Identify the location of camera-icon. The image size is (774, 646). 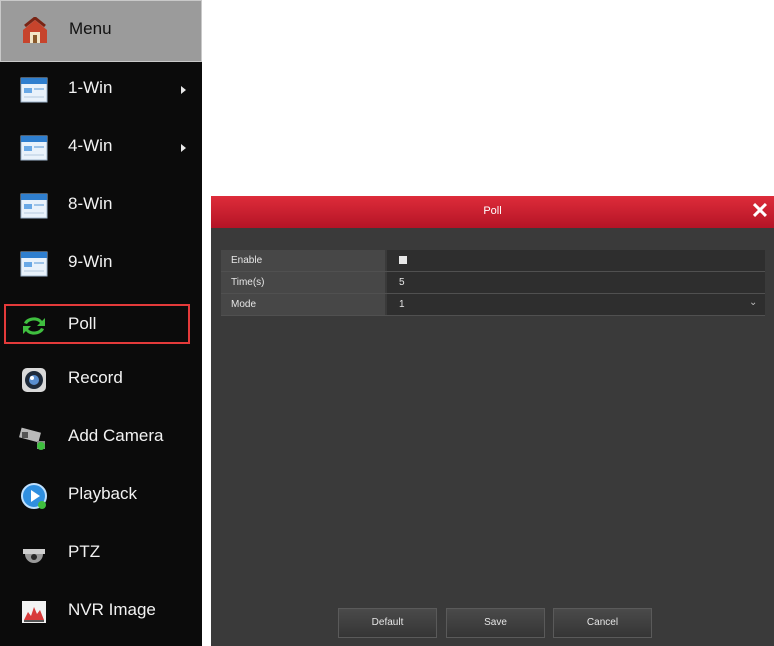
(32, 438).